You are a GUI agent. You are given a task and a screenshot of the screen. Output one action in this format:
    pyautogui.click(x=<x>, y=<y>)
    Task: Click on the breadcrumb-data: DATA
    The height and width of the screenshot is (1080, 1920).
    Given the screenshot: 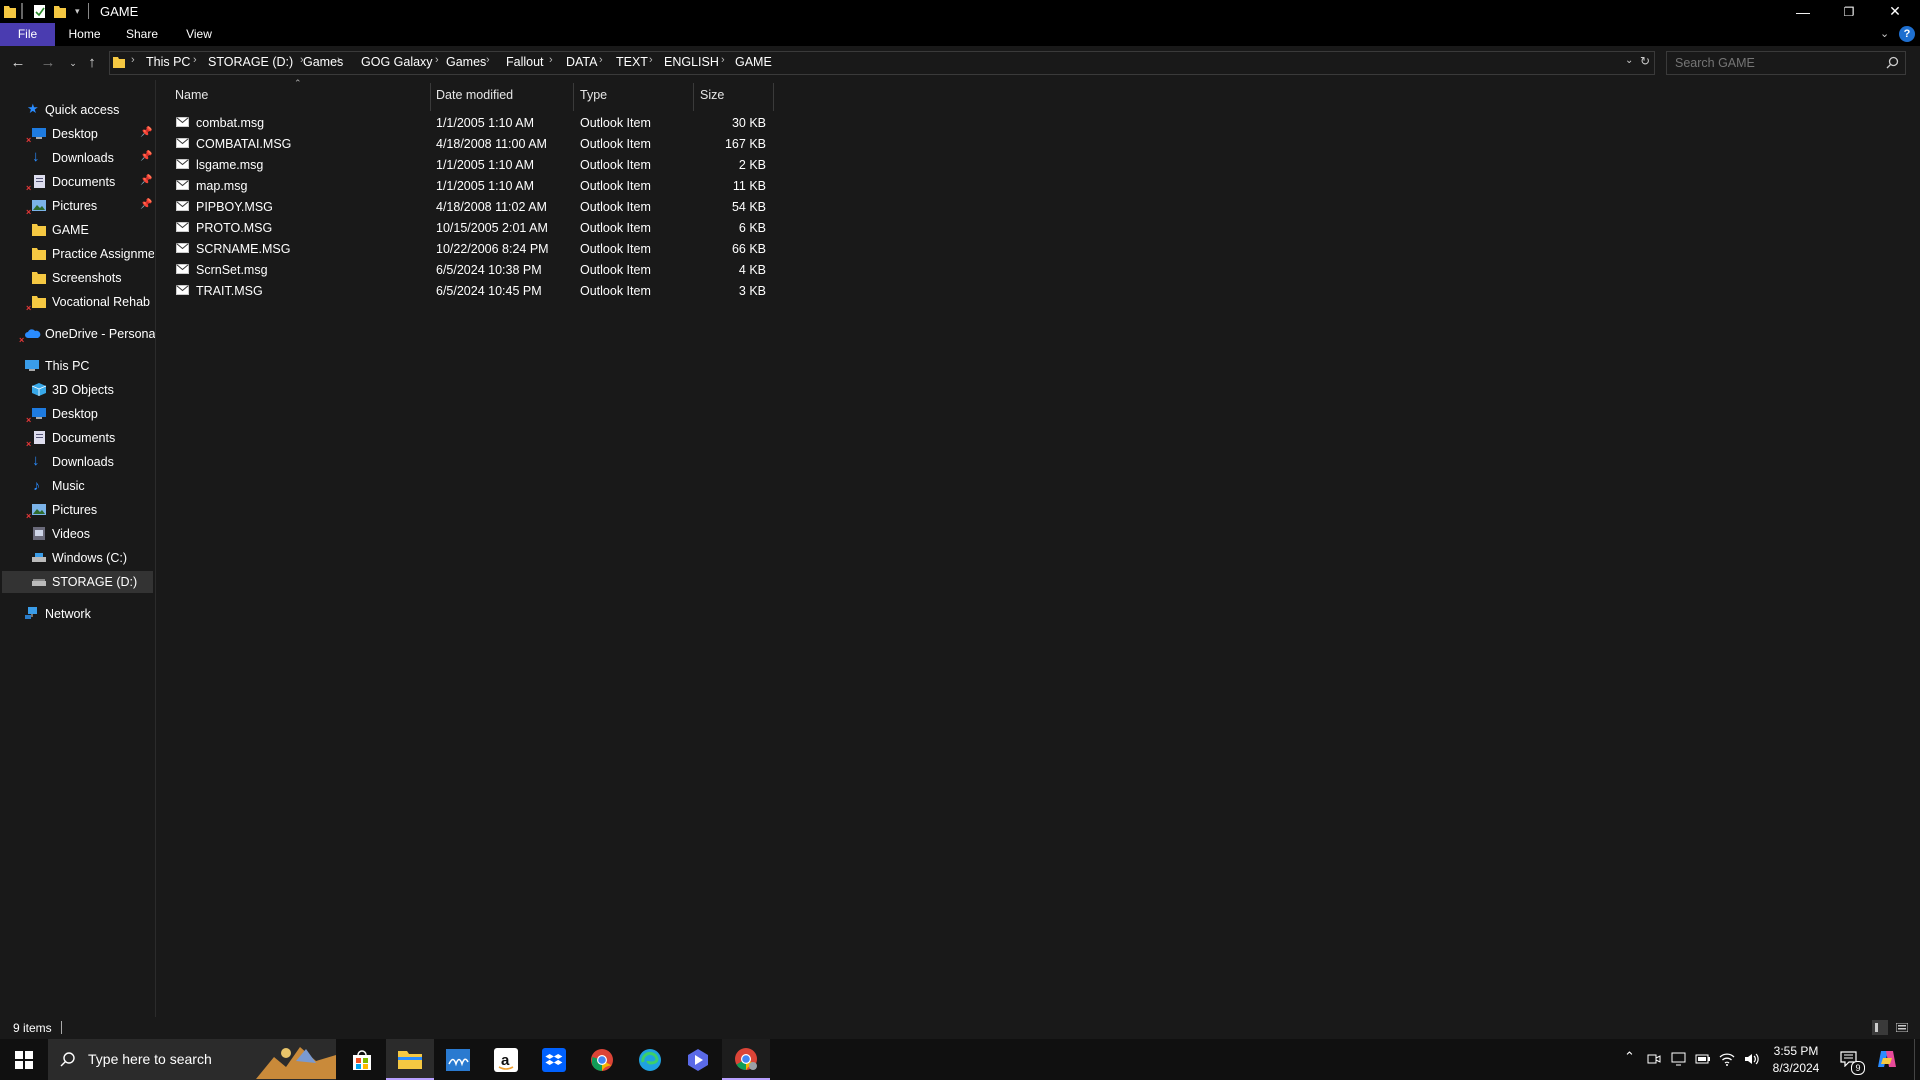 What is the action you would take?
    pyautogui.click(x=581, y=62)
    